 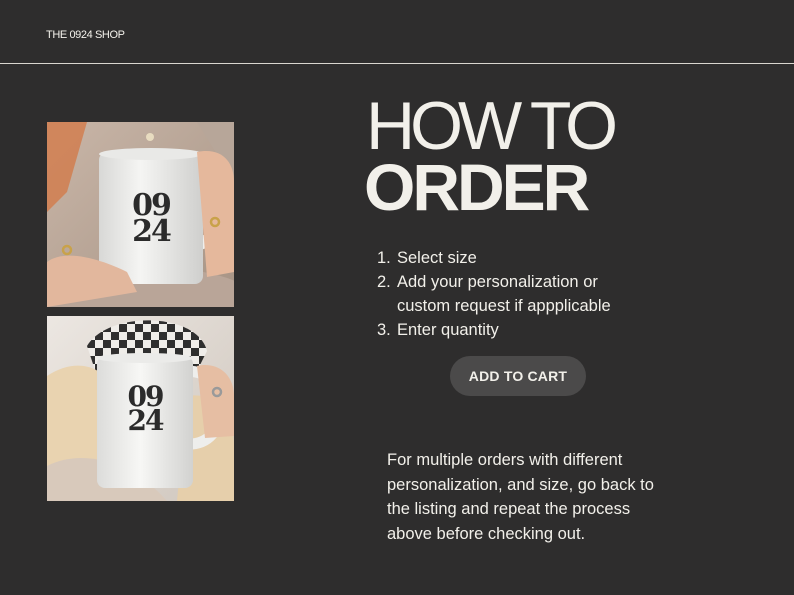 What do you see at coordinates (85, 35) in the screenshot?
I see `shop-name: THE 0924 SHOP` at bounding box center [85, 35].